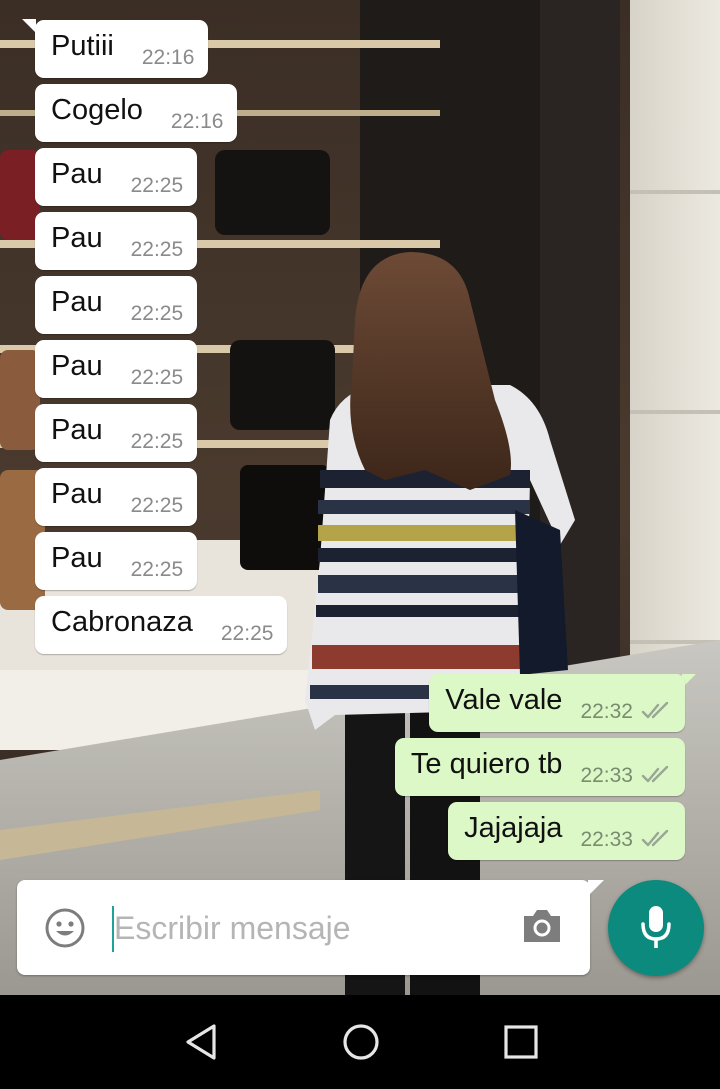 This screenshot has height=1089, width=720. What do you see at coordinates (513, 828) in the screenshot?
I see `message-text: Jajajaja` at bounding box center [513, 828].